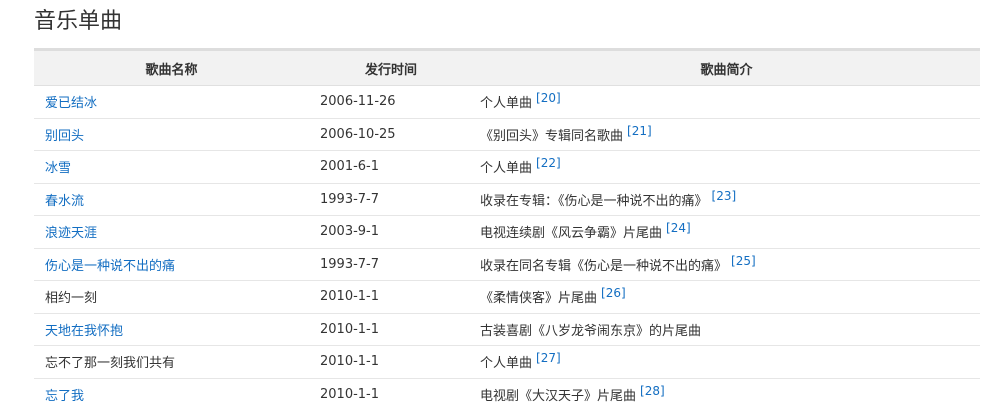  What do you see at coordinates (726, 167) in the screenshot?
I see `song-intro-cell: 个人单曲 [22]` at bounding box center [726, 167].